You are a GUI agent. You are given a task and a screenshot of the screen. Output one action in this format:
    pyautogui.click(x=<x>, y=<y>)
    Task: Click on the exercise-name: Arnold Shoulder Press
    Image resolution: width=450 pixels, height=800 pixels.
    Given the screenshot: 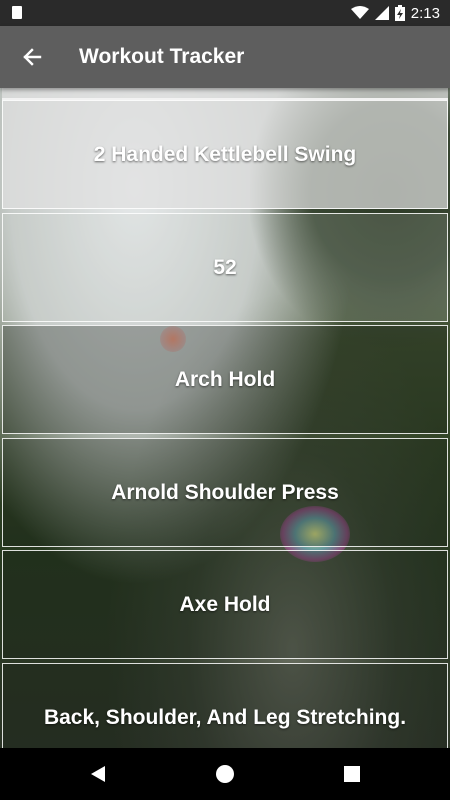 What is the action you would take?
    pyautogui.click(x=225, y=492)
    